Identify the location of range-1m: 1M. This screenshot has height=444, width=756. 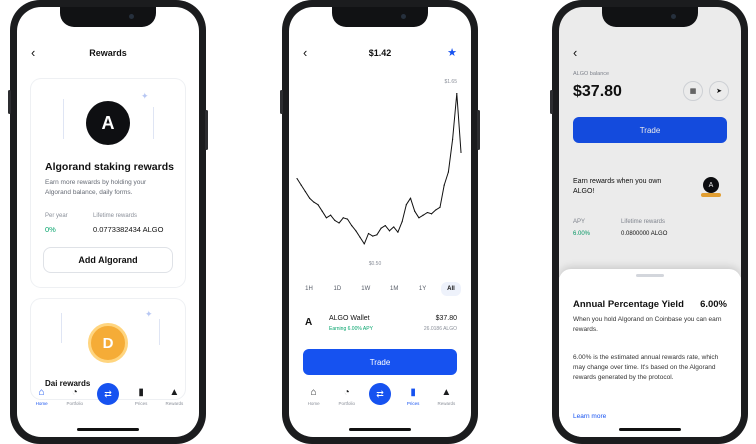
(394, 289).